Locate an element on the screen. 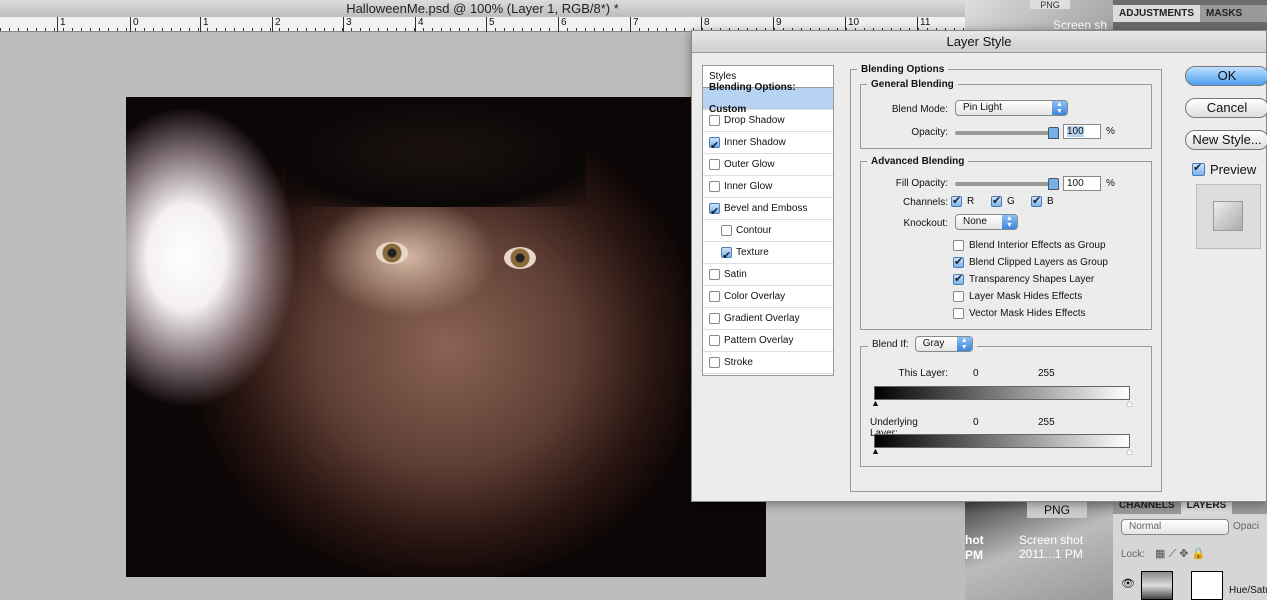  style-item-label: Inner Glow is located at coordinates (748, 186).